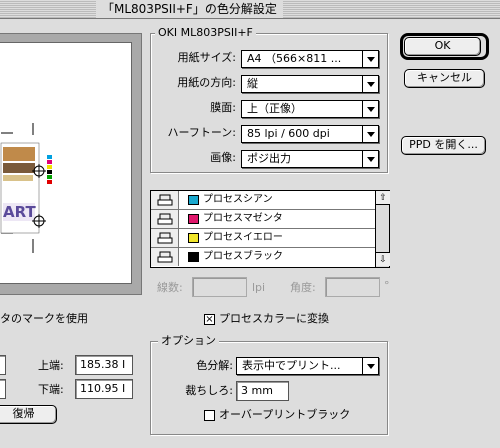 This screenshot has width=500, height=448. Describe the element at coordinates (3, 389) in the screenshot. I see `right-margin-field` at that location.